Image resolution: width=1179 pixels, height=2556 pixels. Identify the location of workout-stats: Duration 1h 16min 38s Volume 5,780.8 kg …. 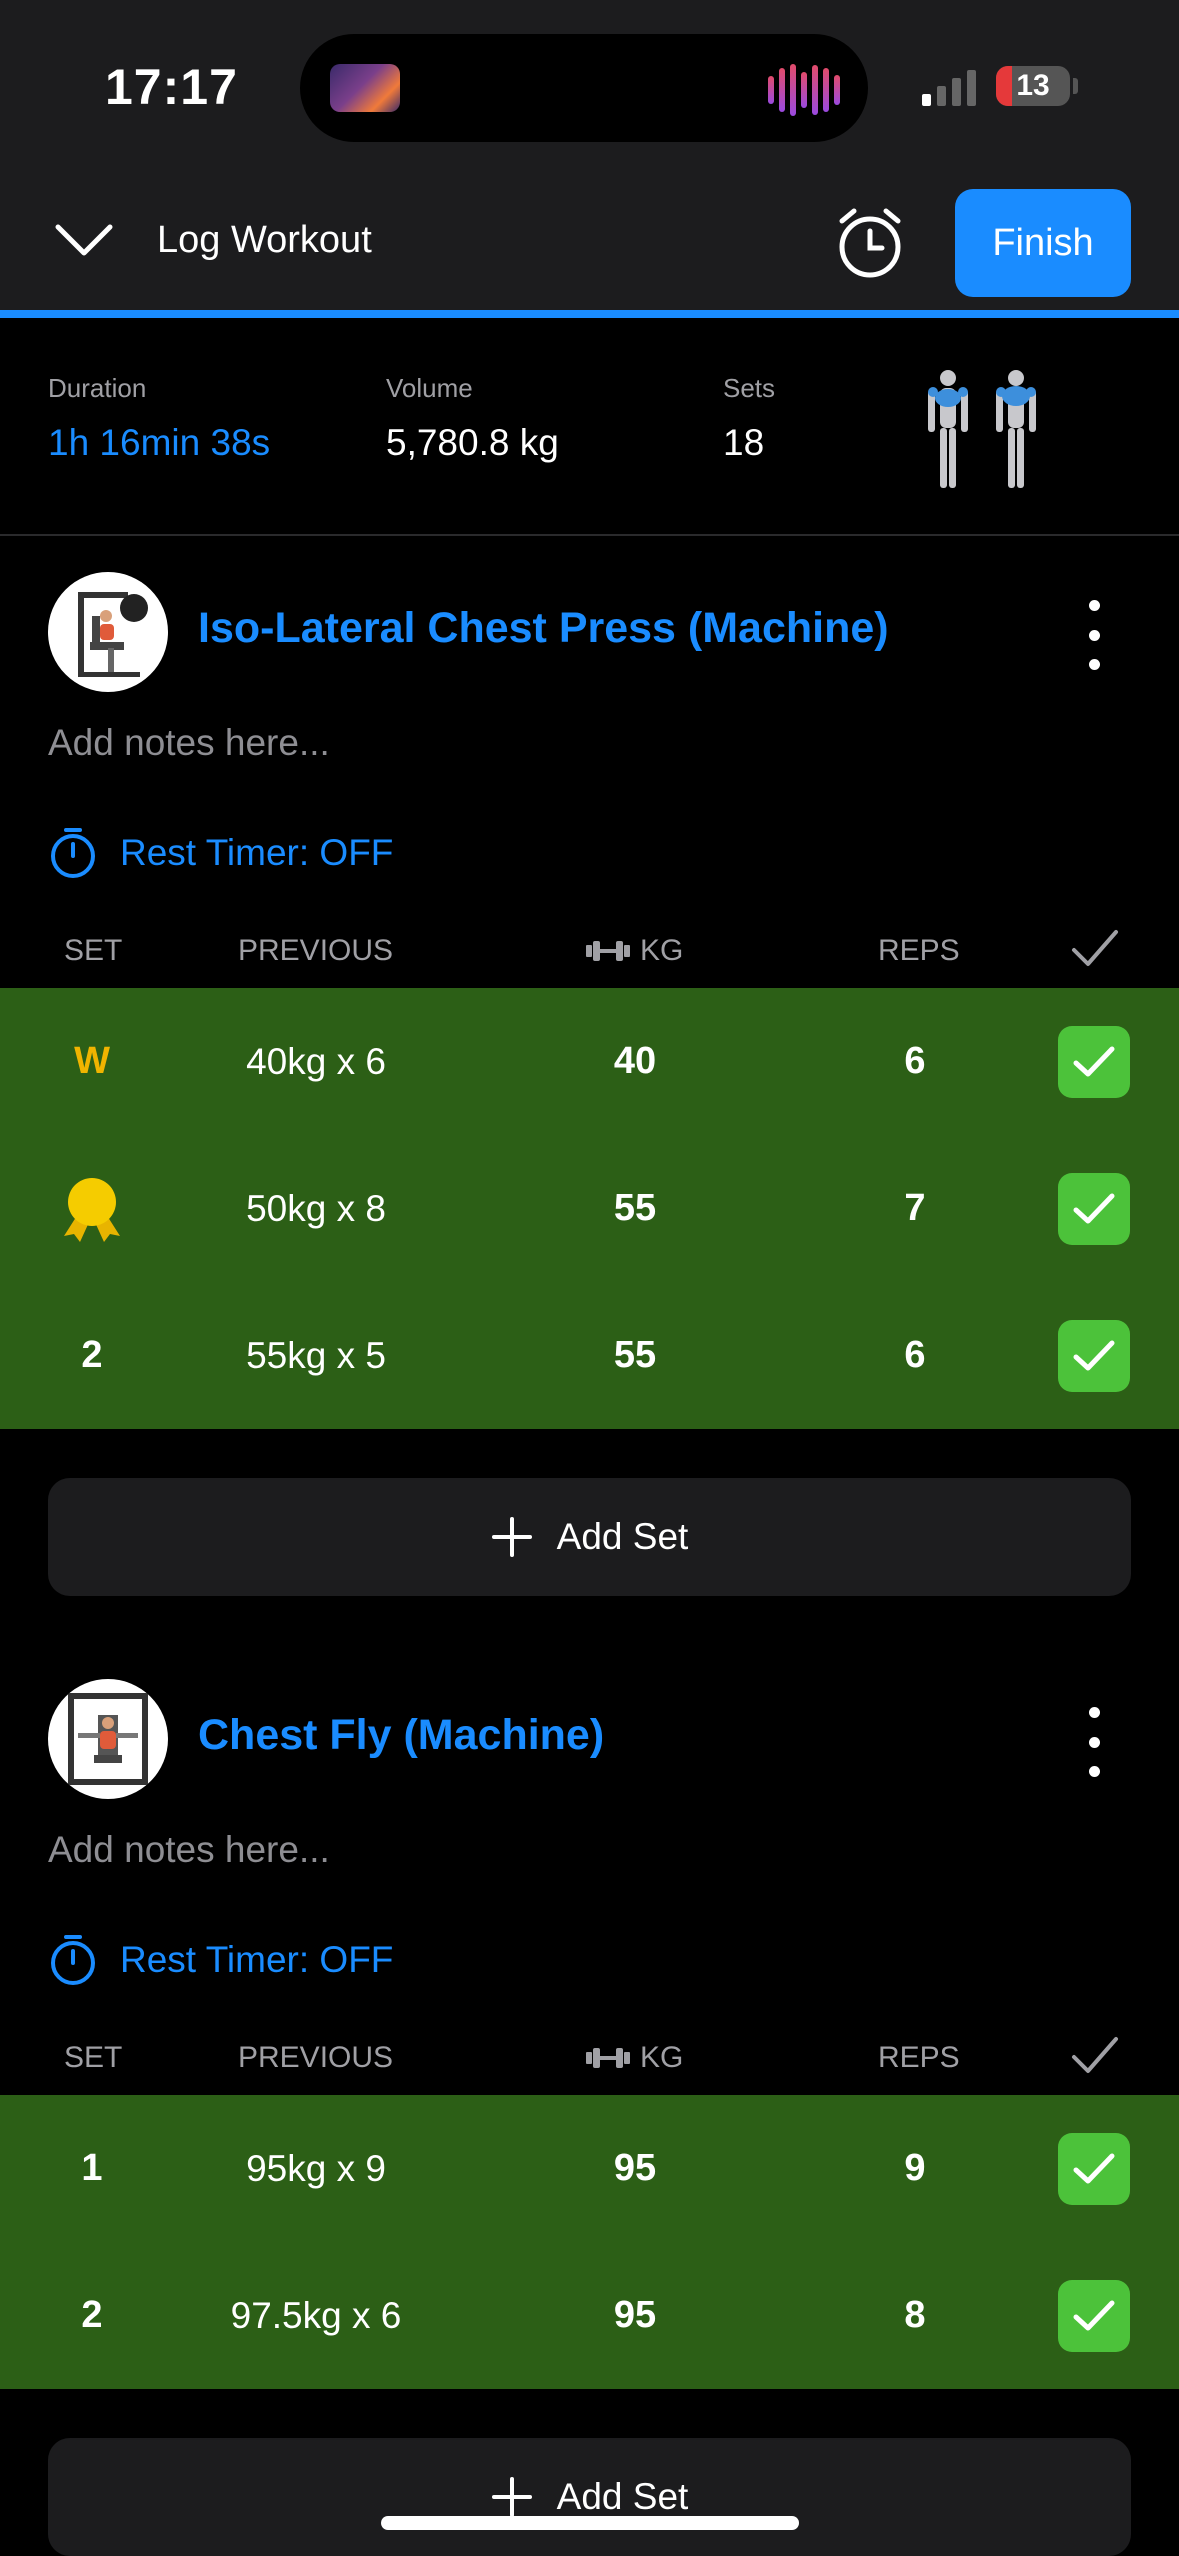
(589, 427).